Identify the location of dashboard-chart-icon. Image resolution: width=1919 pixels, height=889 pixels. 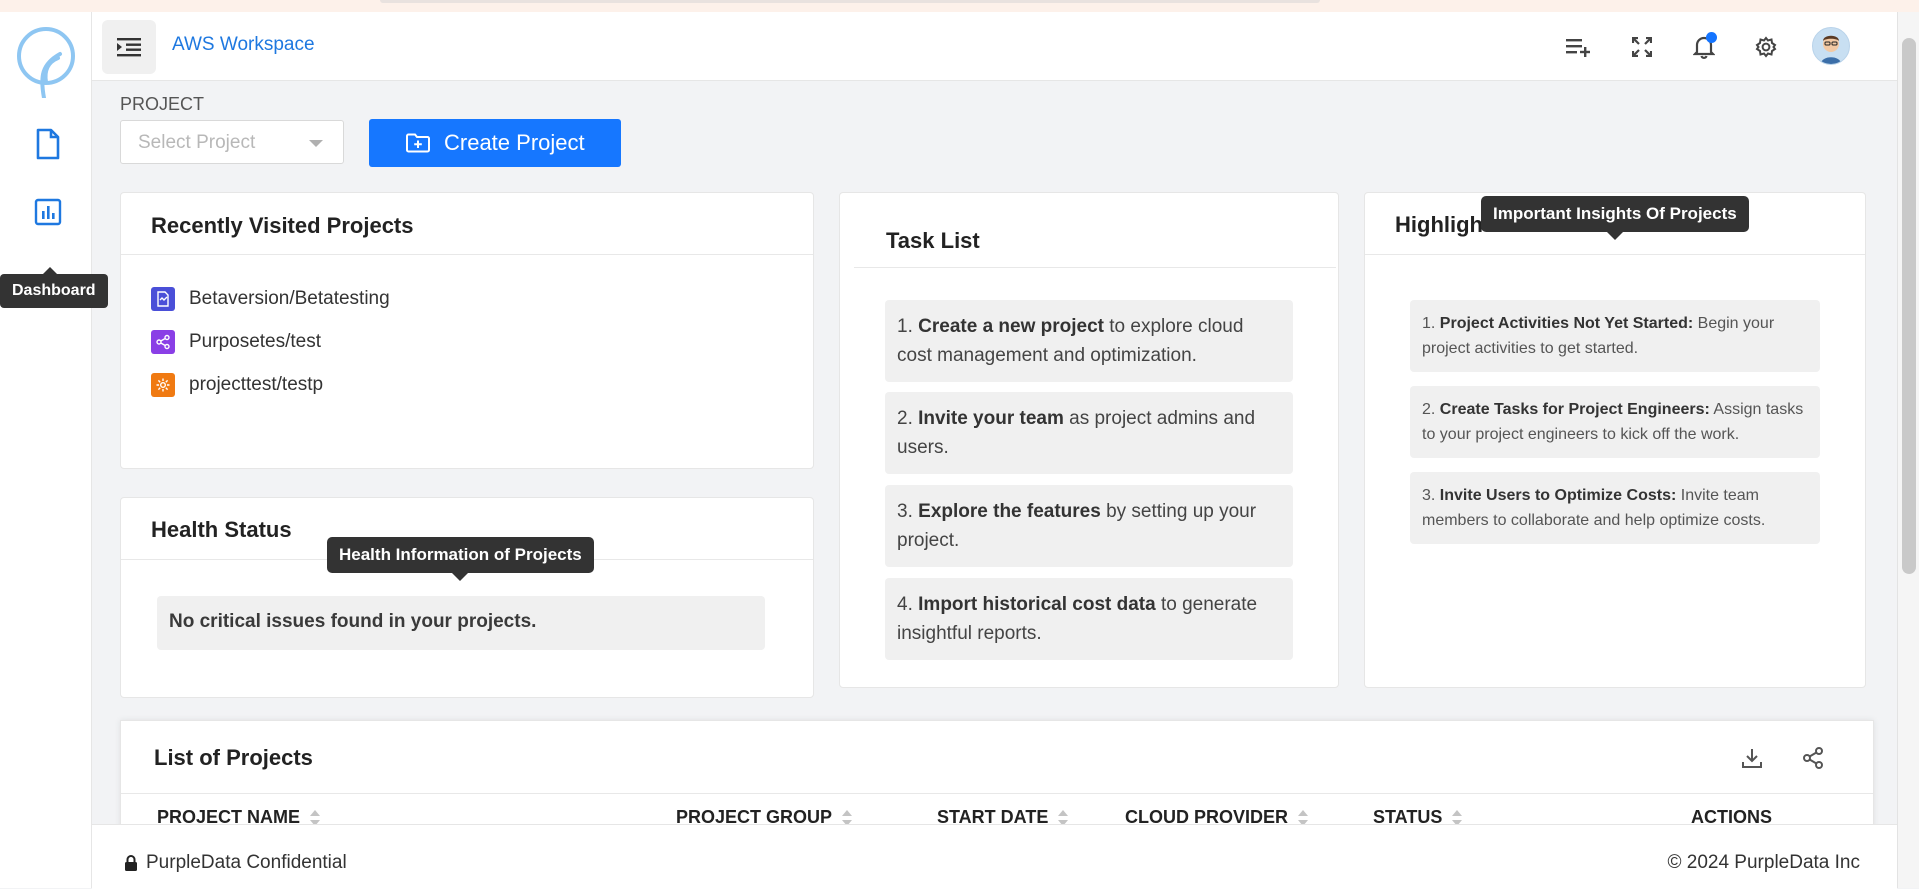
(48, 212).